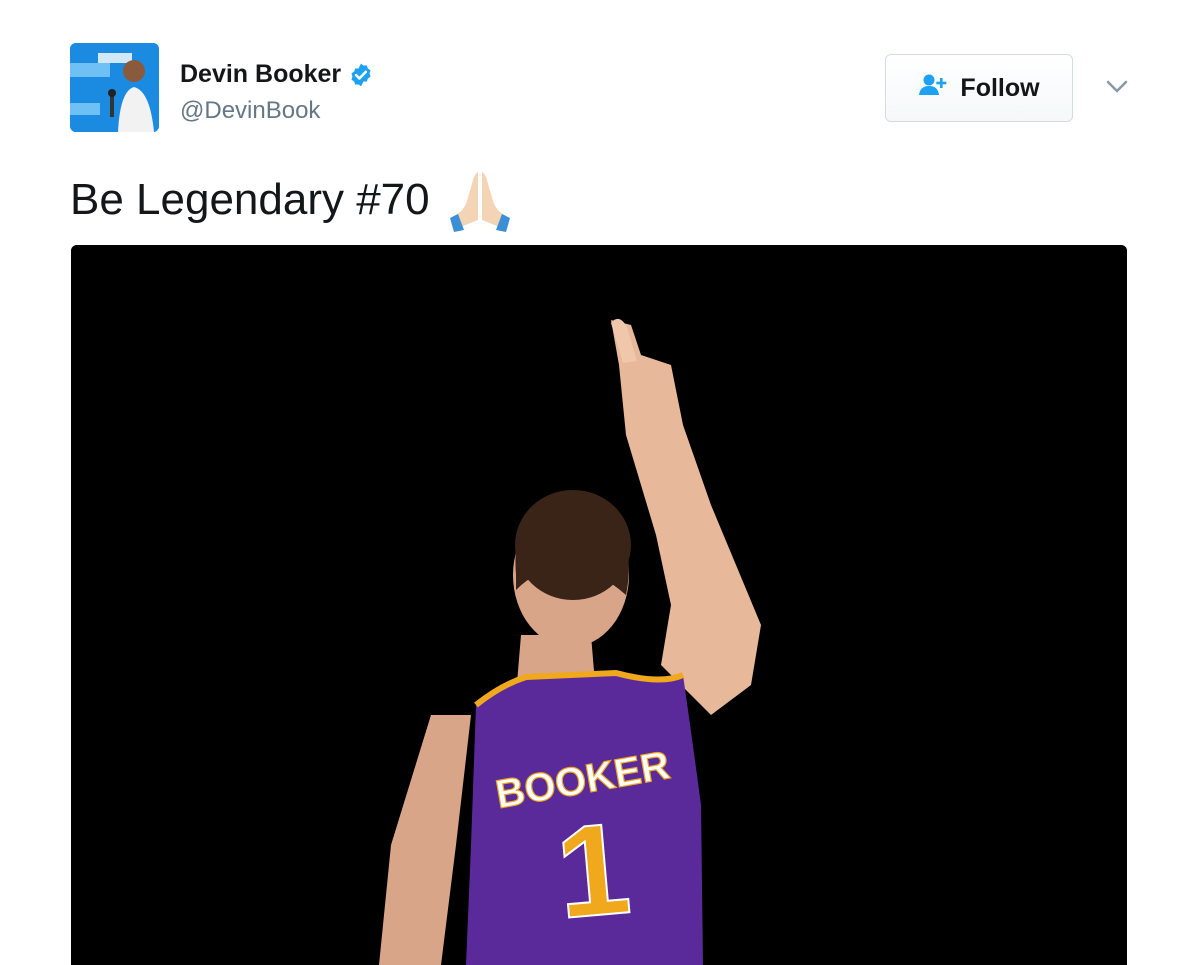 This screenshot has height=965, width=1200. I want to click on verified-badge-icon, so click(361, 75).